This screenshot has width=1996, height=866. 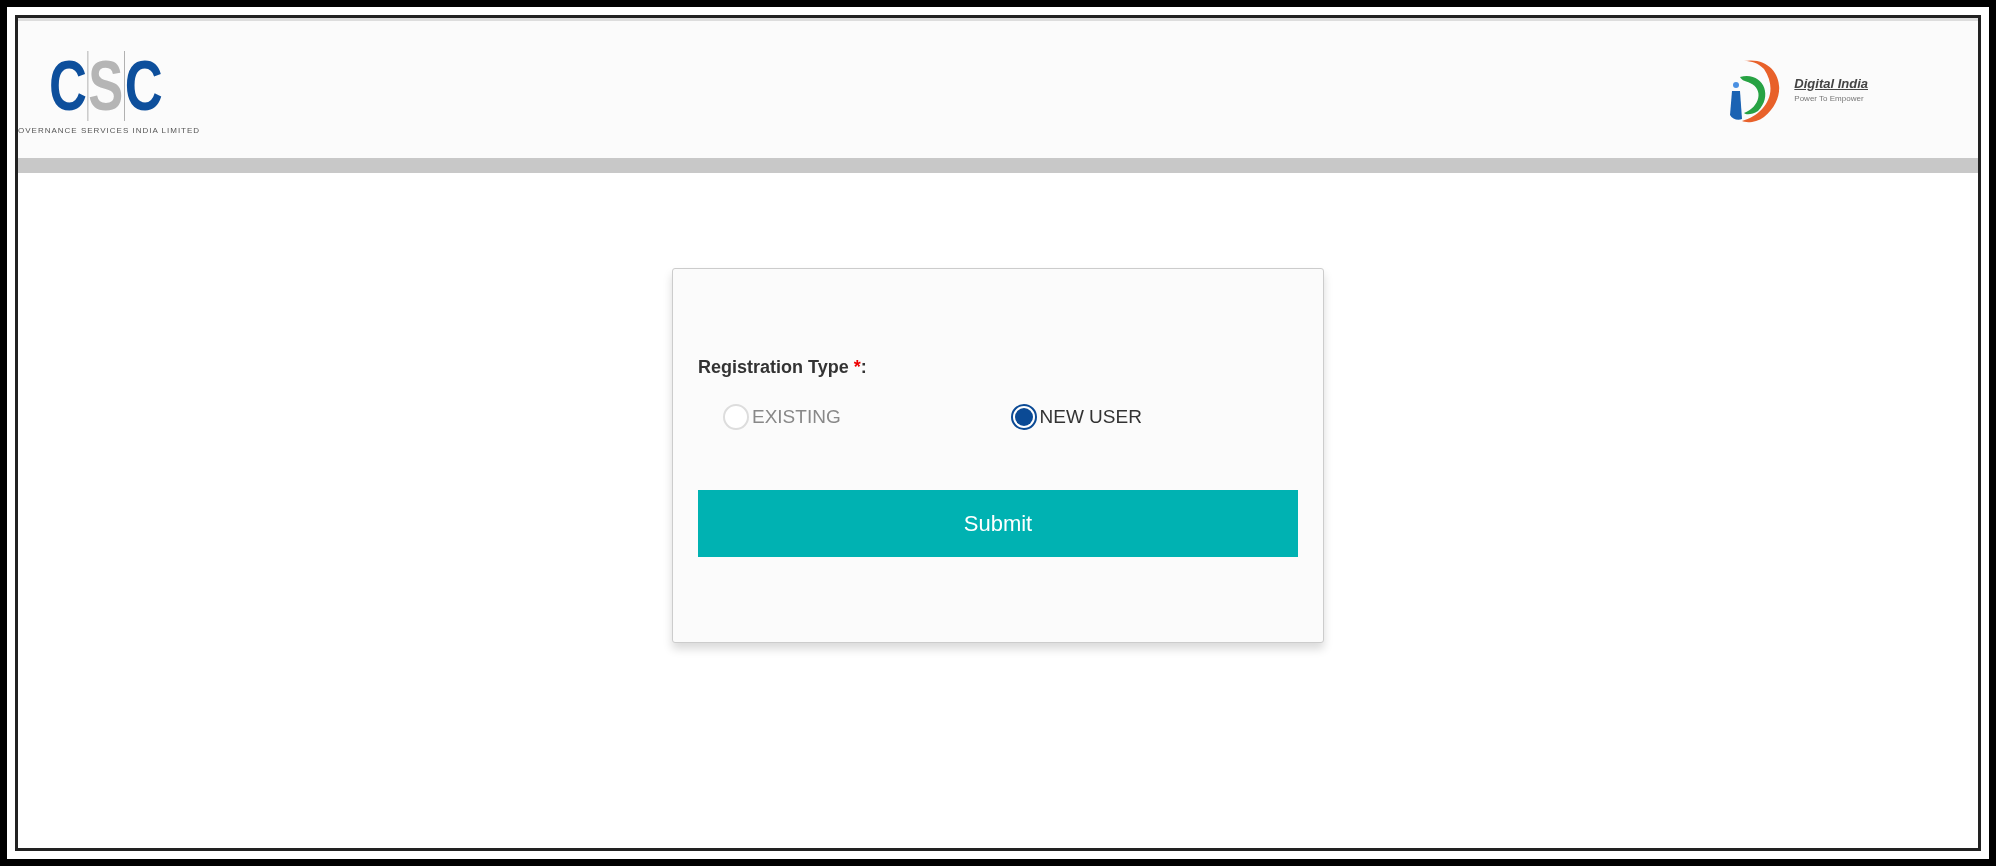 I want to click on required-mark: *, so click(x=857, y=367).